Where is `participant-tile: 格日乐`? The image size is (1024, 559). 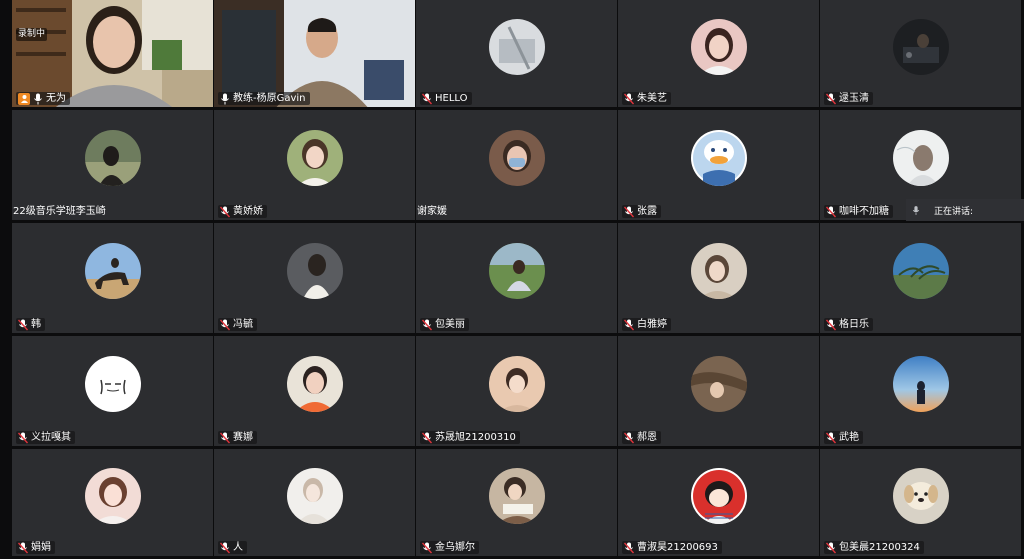 participant-tile: 格日乐 is located at coordinates (920, 278).